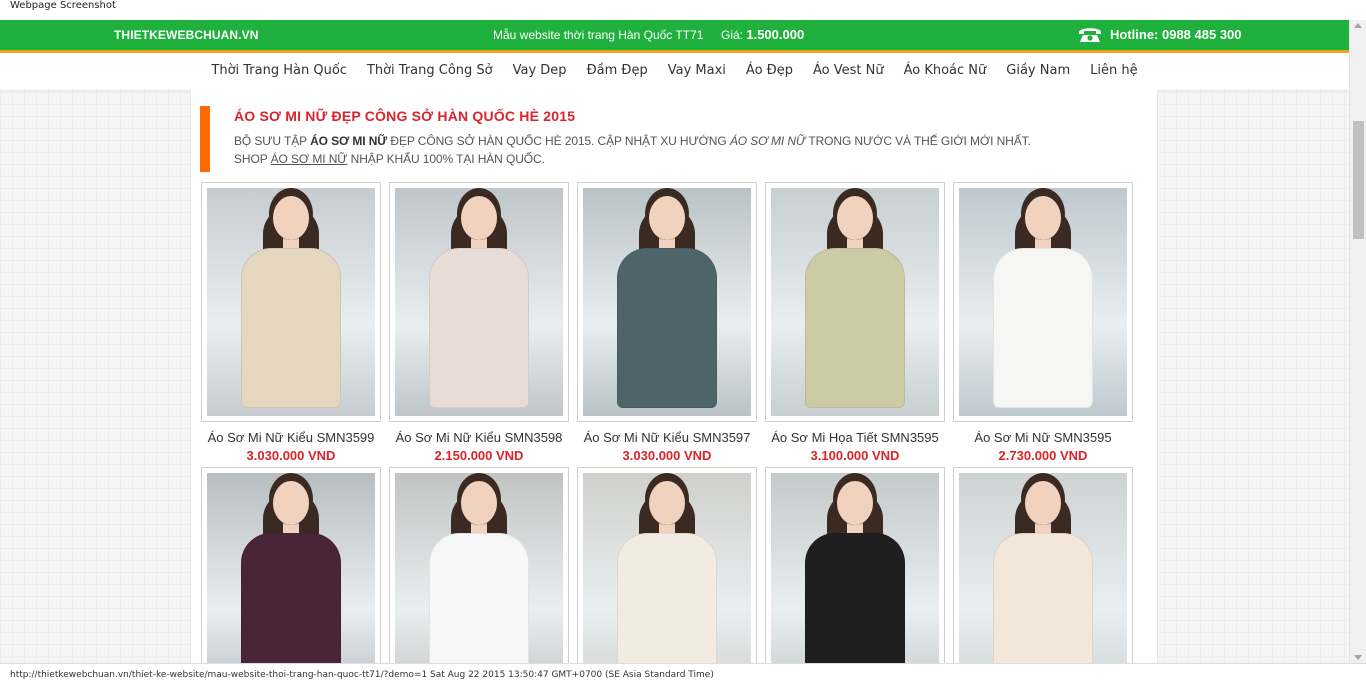  Describe the element at coordinates (667, 437) in the screenshot. I see `product-name: Áo Sơ Mi Nữ Kiểu SMN3597` at that location.